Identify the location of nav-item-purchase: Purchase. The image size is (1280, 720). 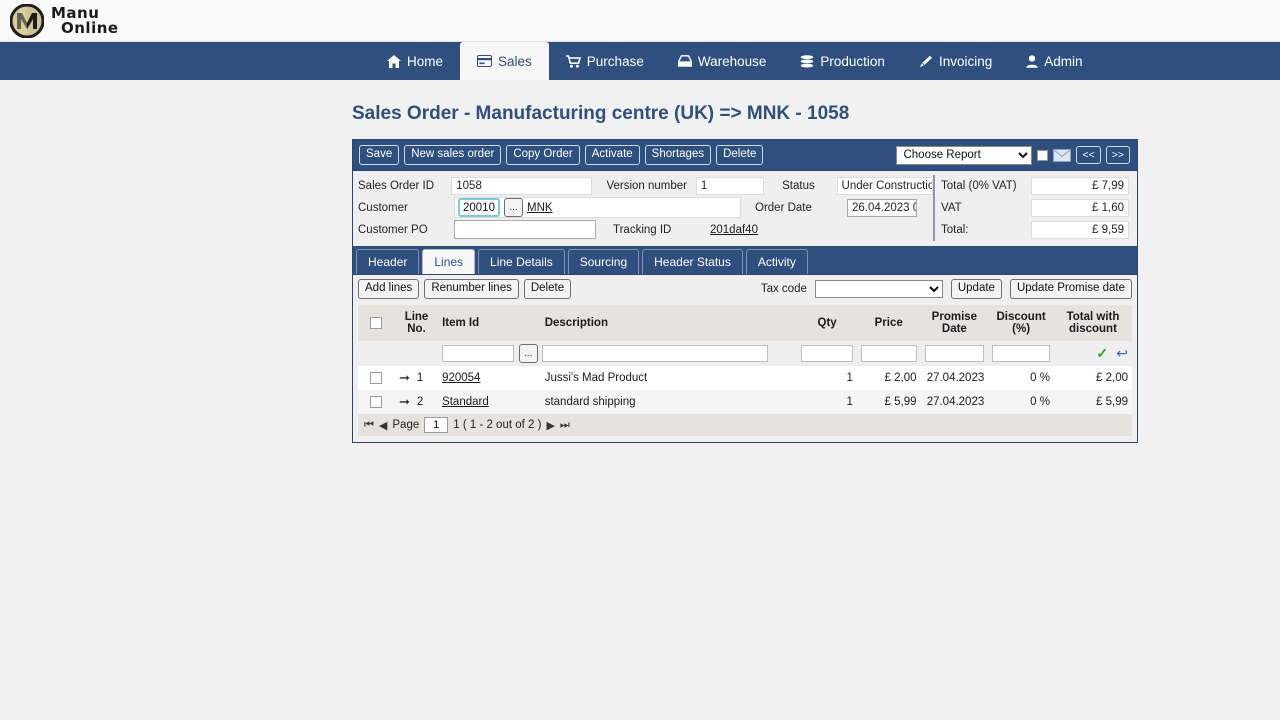
(605, 61).